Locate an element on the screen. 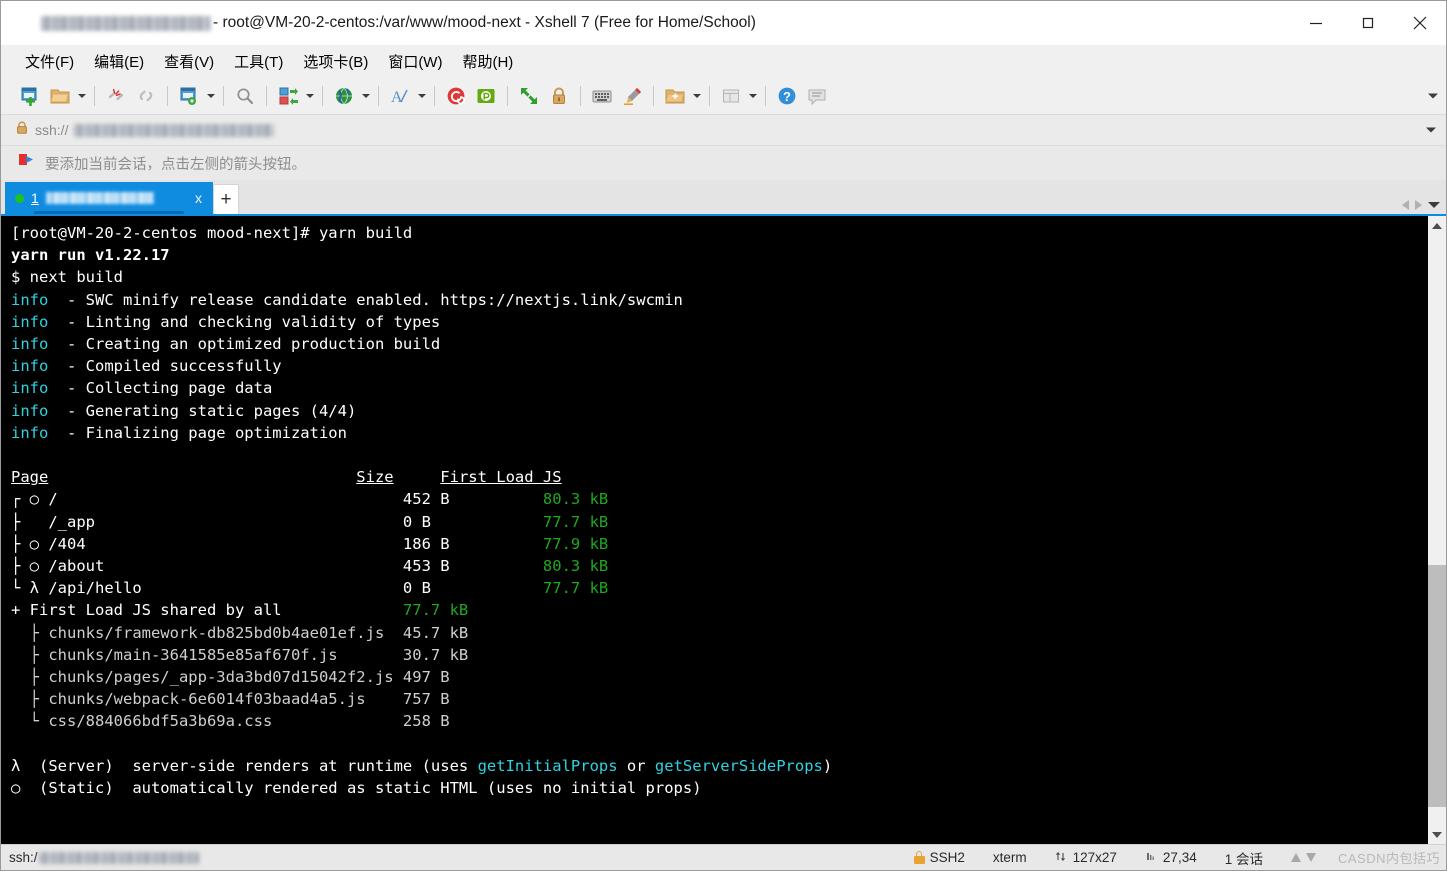 This screenshot has width=1447, height=871. xshell-logo-icon is located at coordinates (26, 23).